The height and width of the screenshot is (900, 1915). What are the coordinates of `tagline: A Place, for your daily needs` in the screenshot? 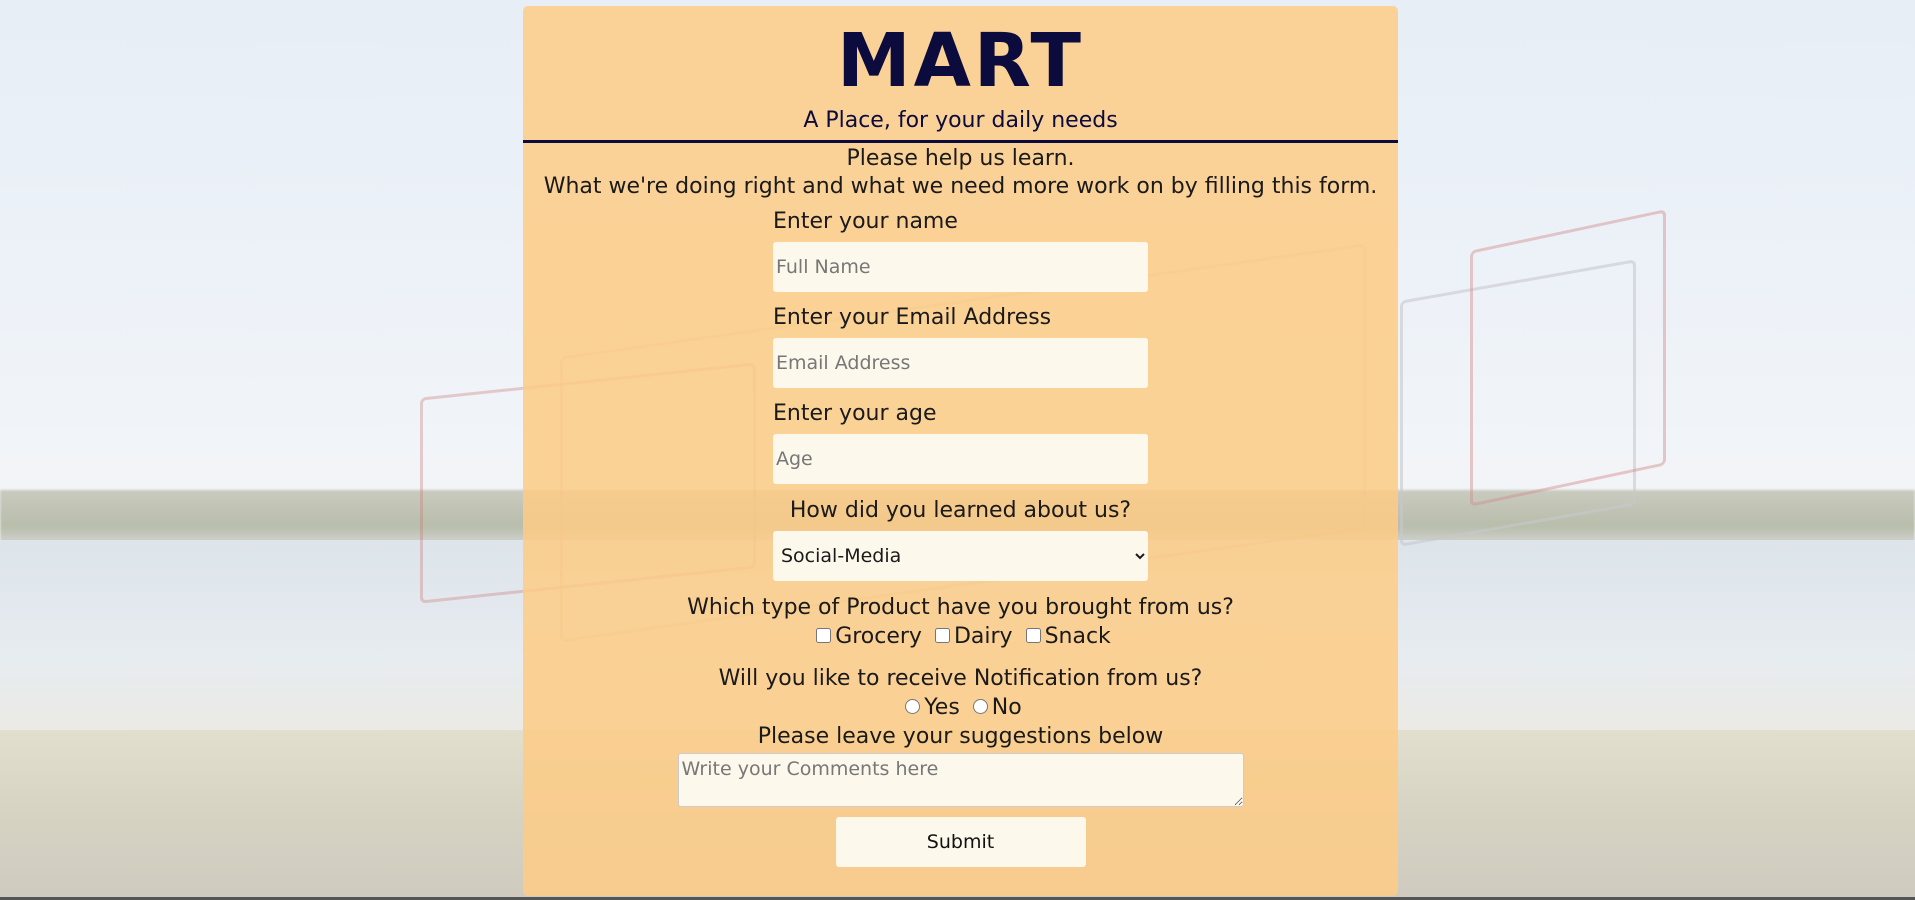 It's located at (960, 120).